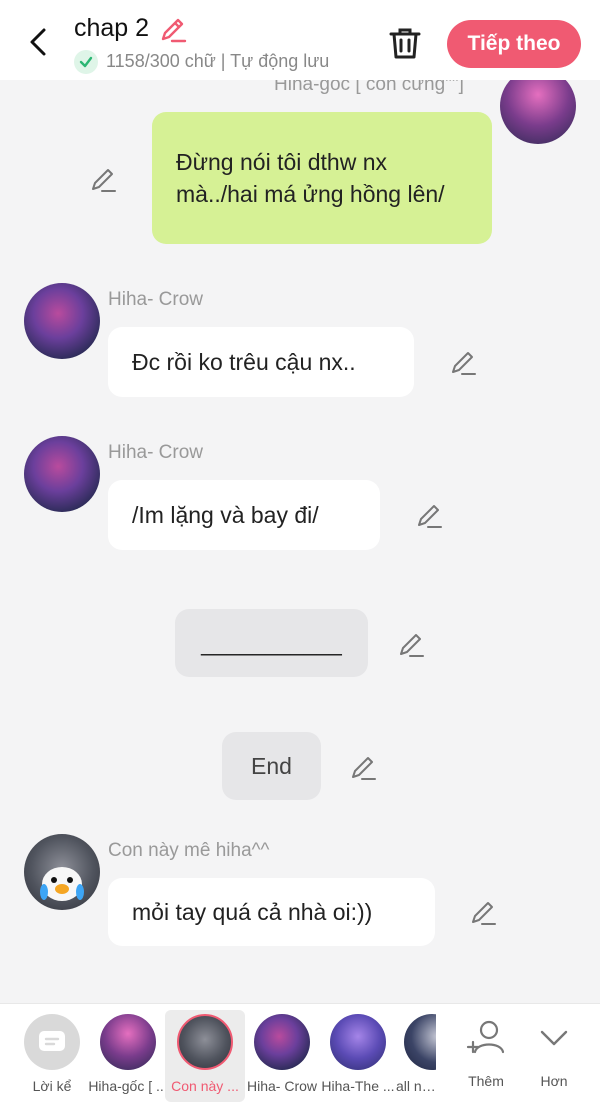 Image resolution: width=600 pixels, height=1113 pixels. Describe the element at coordinates (271, 766) in the screenshot. I see `narration-bubble: End` at that location.